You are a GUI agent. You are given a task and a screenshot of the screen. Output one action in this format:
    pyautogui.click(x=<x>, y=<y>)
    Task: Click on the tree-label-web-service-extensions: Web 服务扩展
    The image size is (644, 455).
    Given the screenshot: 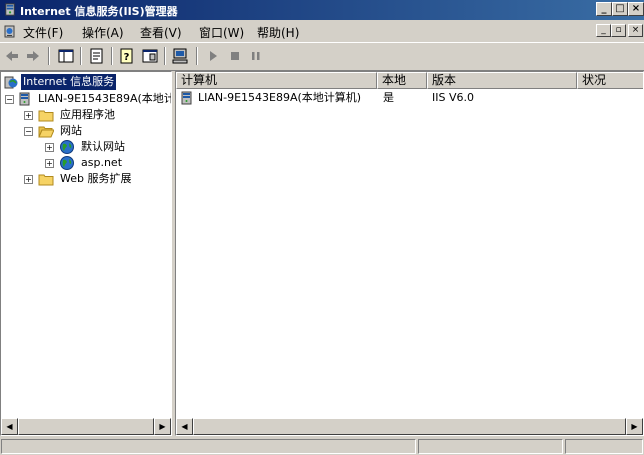 What is the action you would take?
    pyautogui.click(x=96, y=178)
    